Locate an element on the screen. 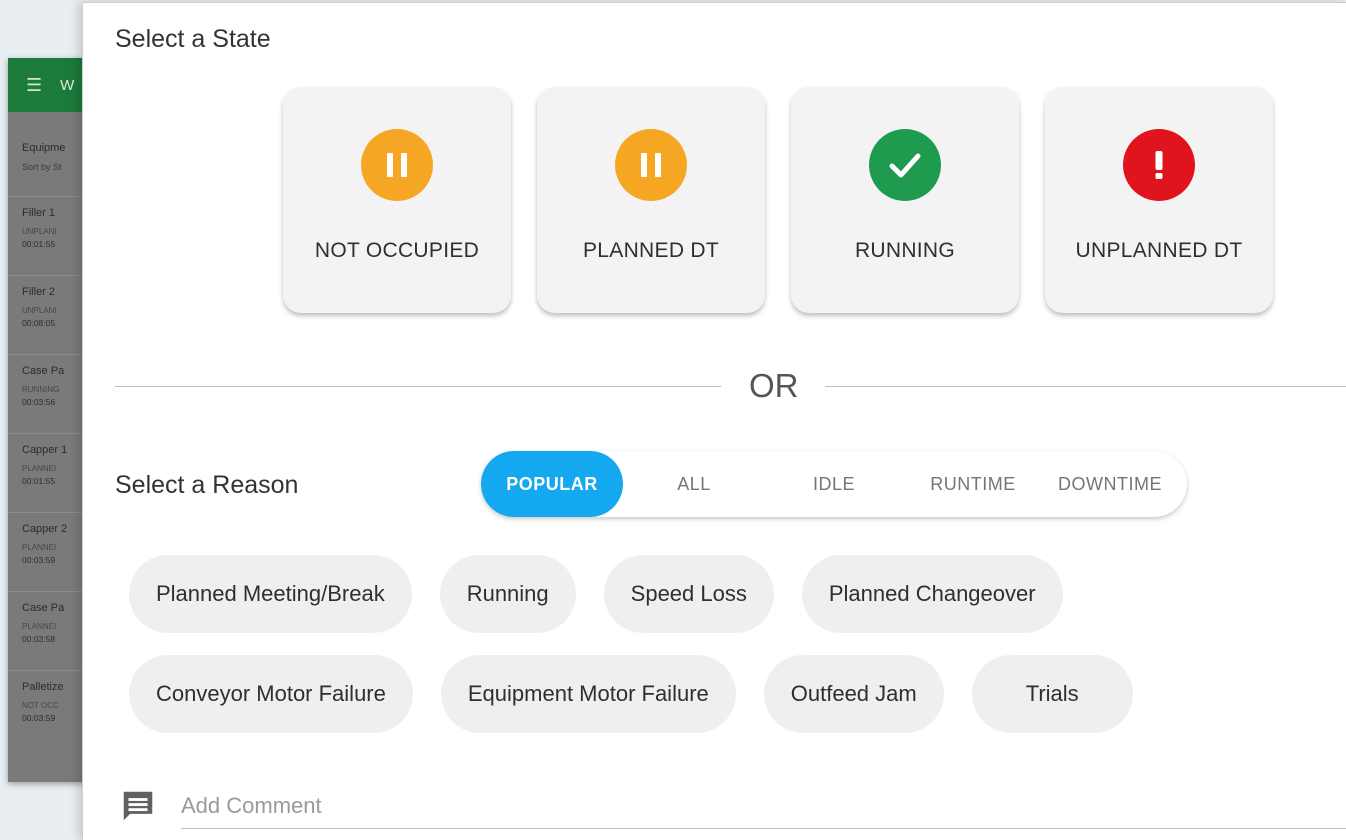 The width and height of the screenshot is (1346, 840). state-label: NOT OCCUPIED is located at coordinates (397, 250).